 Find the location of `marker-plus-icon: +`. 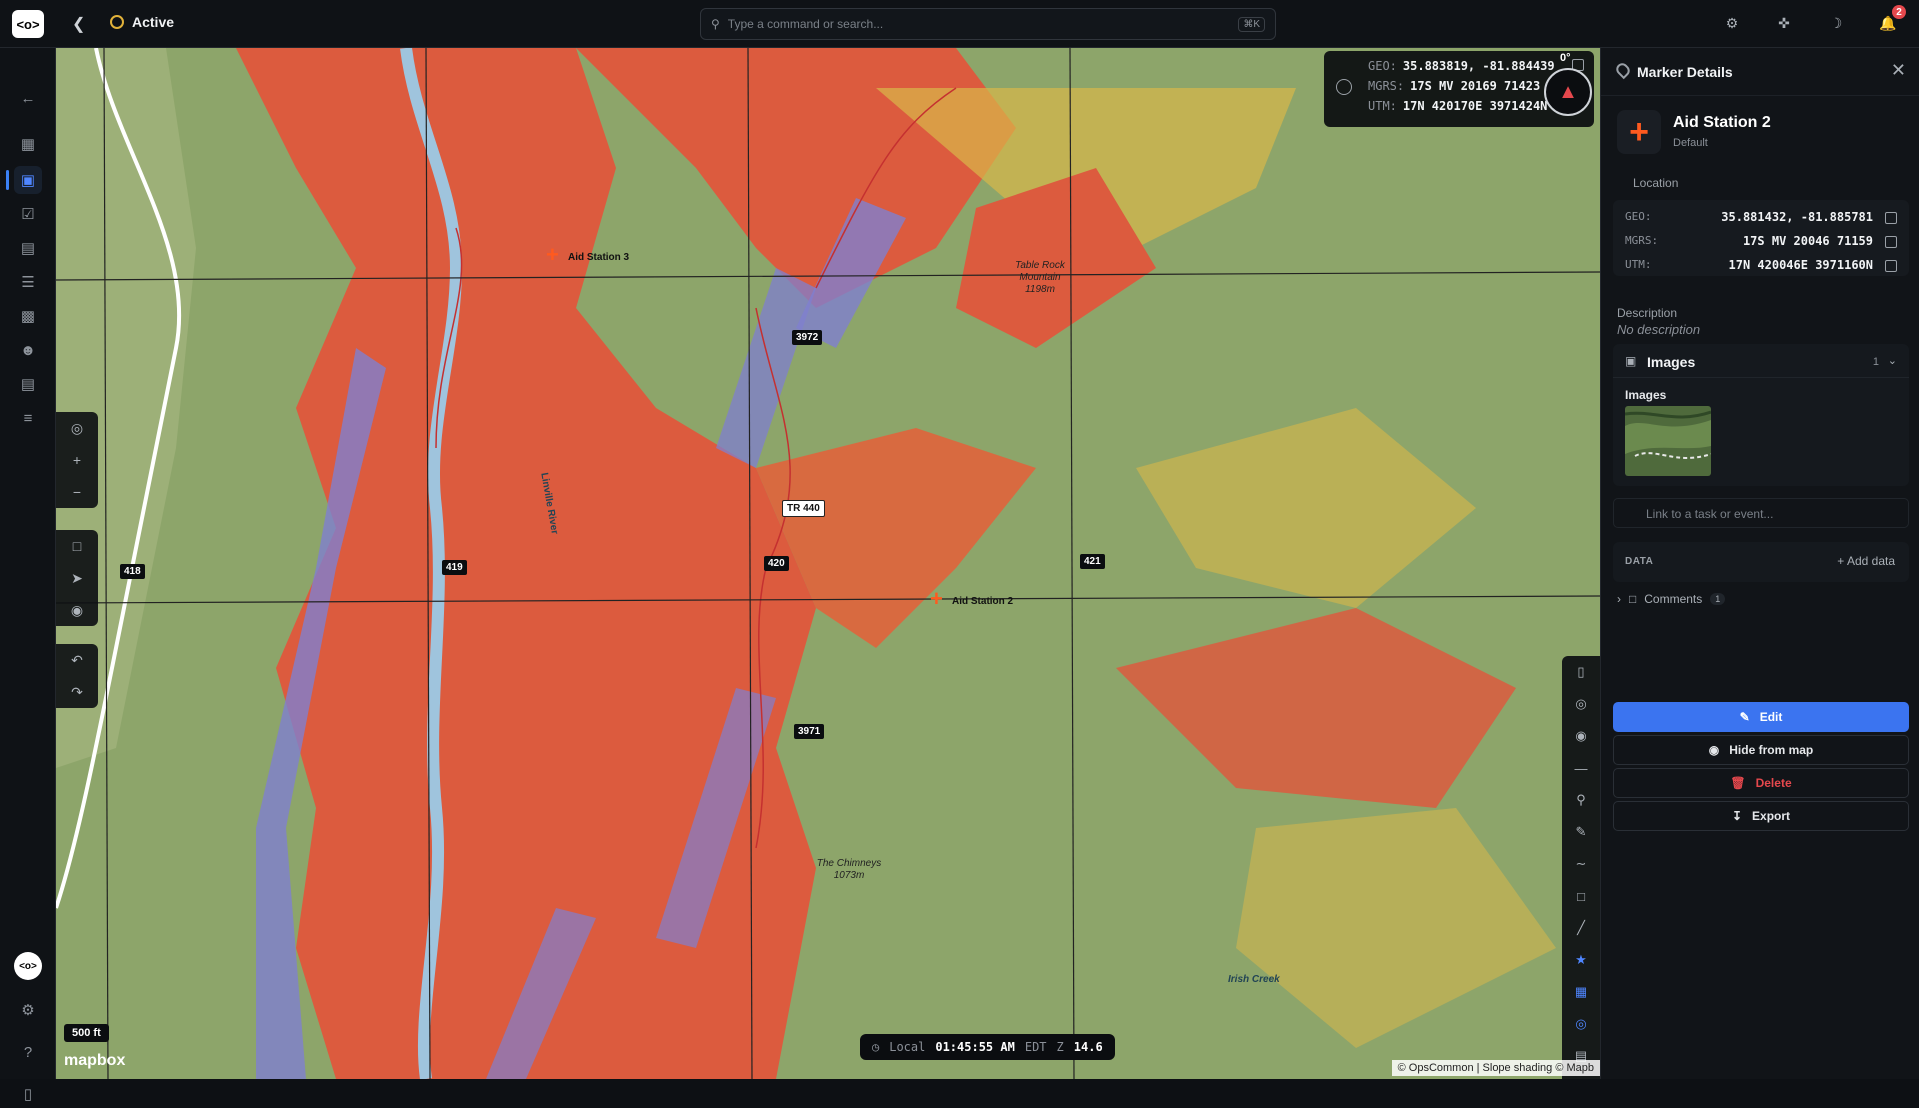

marker-plus-icon: + is located at coordinates (1639, 132).